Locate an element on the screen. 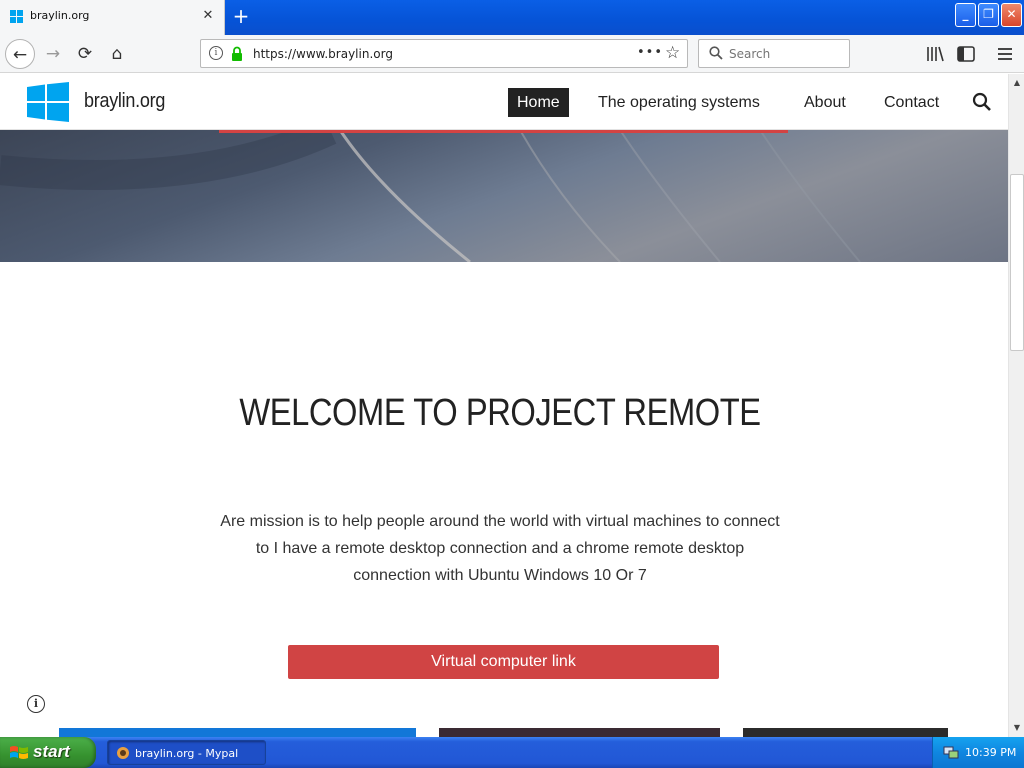 Image resolution: width=1024 pixels, height=768 pixels. system-tray: 10:39 PM is located at coordinates (978, 752).